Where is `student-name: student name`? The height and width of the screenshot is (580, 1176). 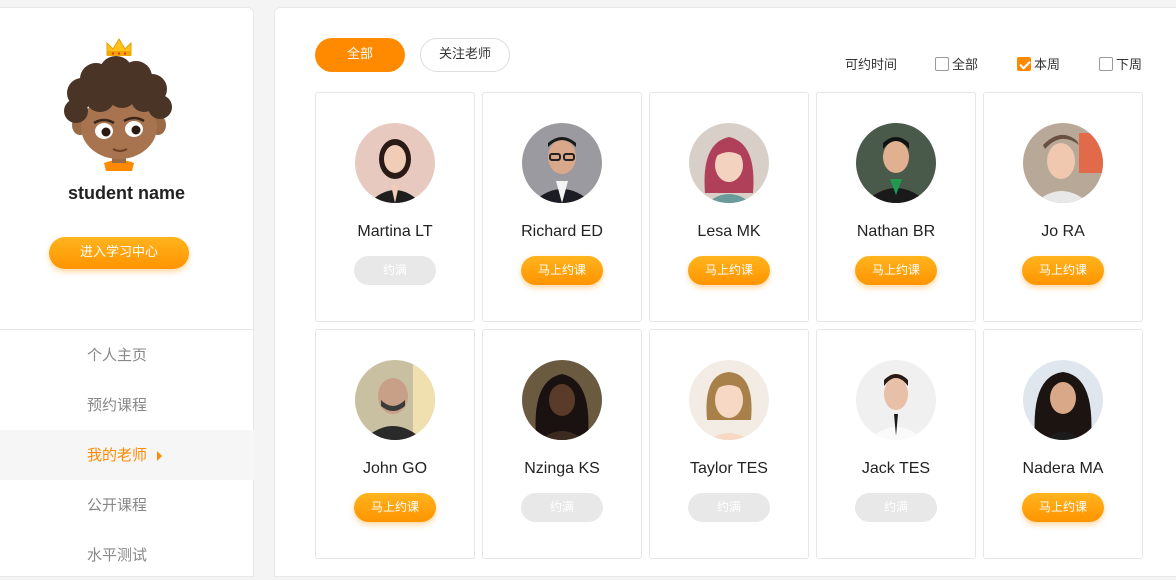 student-name: student name is located at coordinates (126, 193).